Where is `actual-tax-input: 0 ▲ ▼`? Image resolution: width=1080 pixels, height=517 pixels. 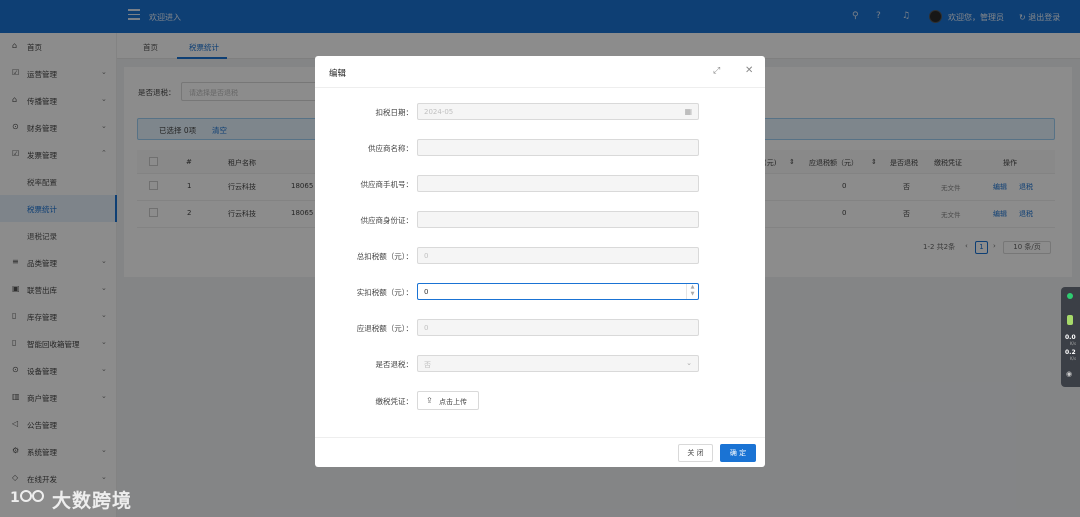
actual-tax-input: 0 ▲ ▼ is located at coordinates (558, 291).